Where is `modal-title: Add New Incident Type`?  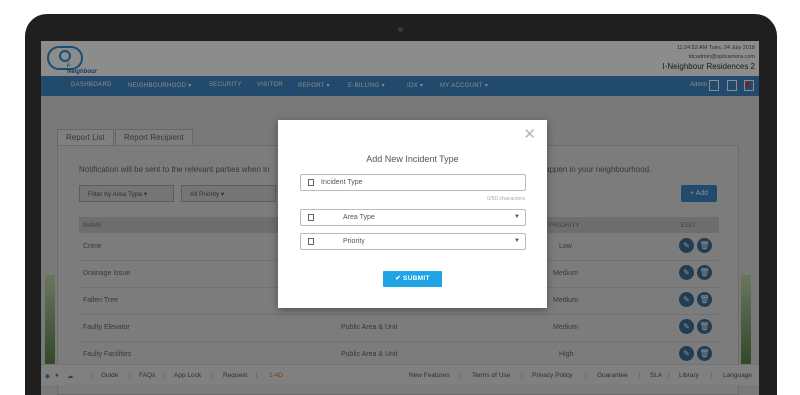
modal-title: Add New Incident Type is located at coordinates (412, 159).